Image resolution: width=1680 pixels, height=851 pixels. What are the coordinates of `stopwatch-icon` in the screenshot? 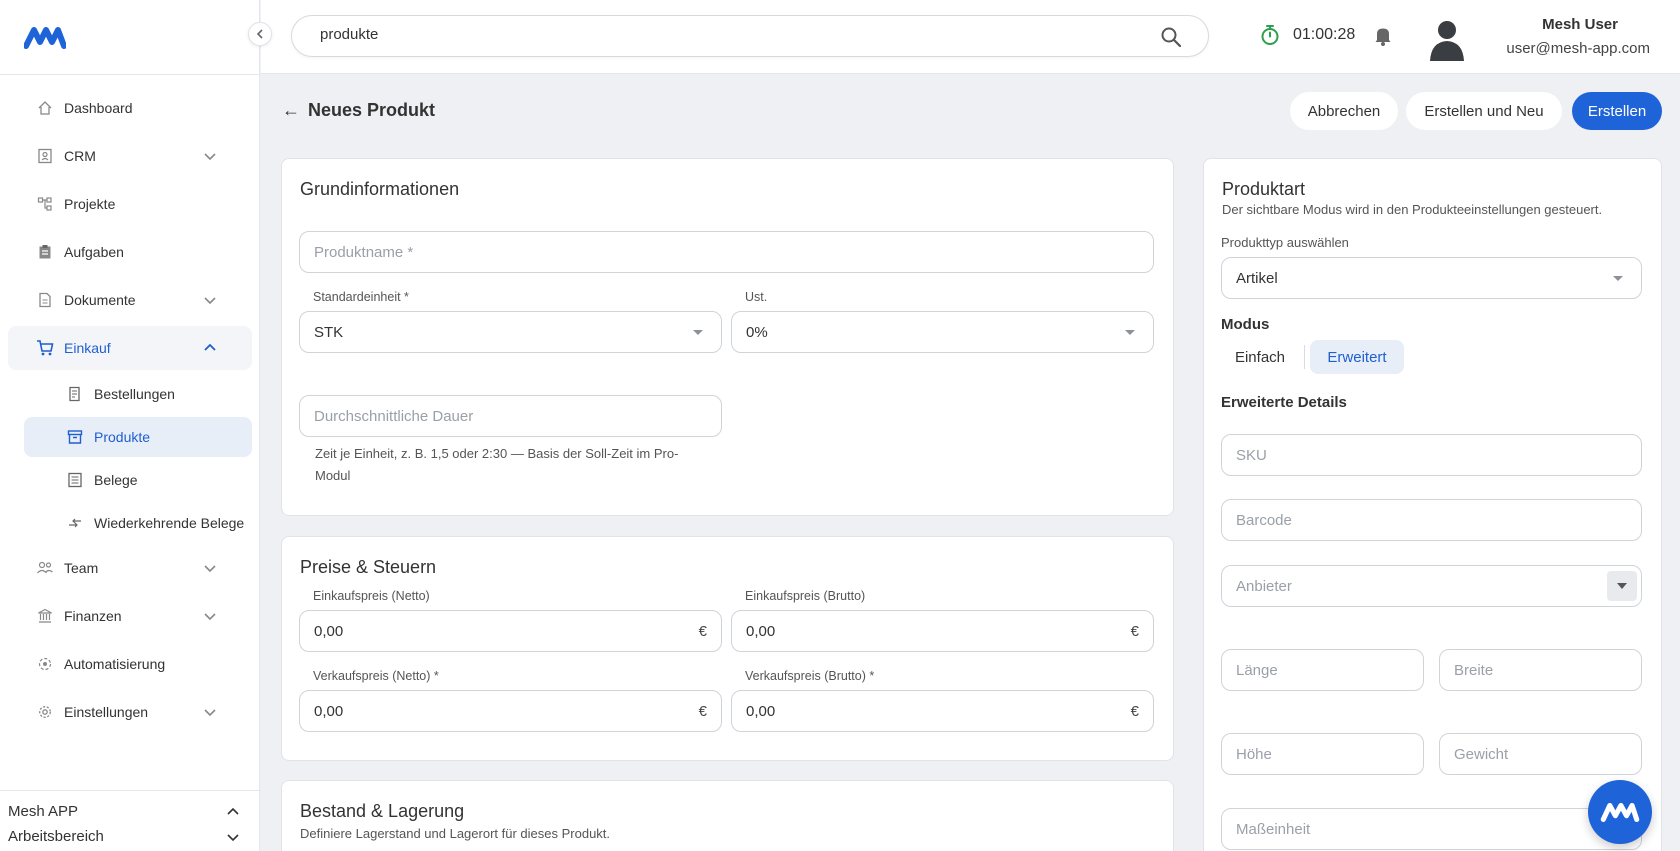 It's located at (1270, 35).